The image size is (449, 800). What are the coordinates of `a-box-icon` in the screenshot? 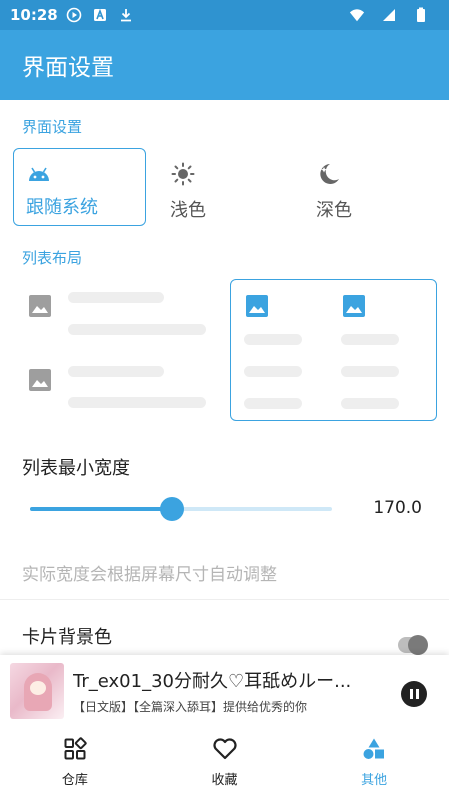 It's located at (100, 15).